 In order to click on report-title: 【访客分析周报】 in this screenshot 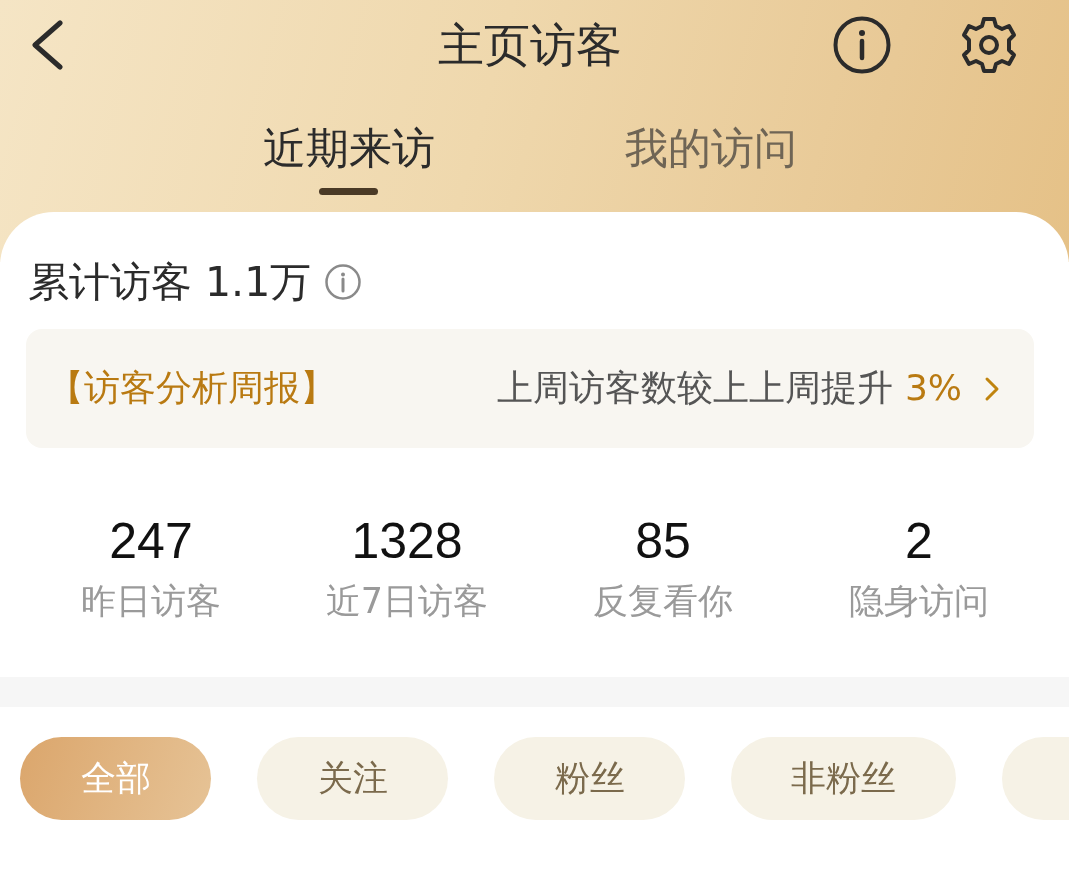, I will do `click(192, 388)`.